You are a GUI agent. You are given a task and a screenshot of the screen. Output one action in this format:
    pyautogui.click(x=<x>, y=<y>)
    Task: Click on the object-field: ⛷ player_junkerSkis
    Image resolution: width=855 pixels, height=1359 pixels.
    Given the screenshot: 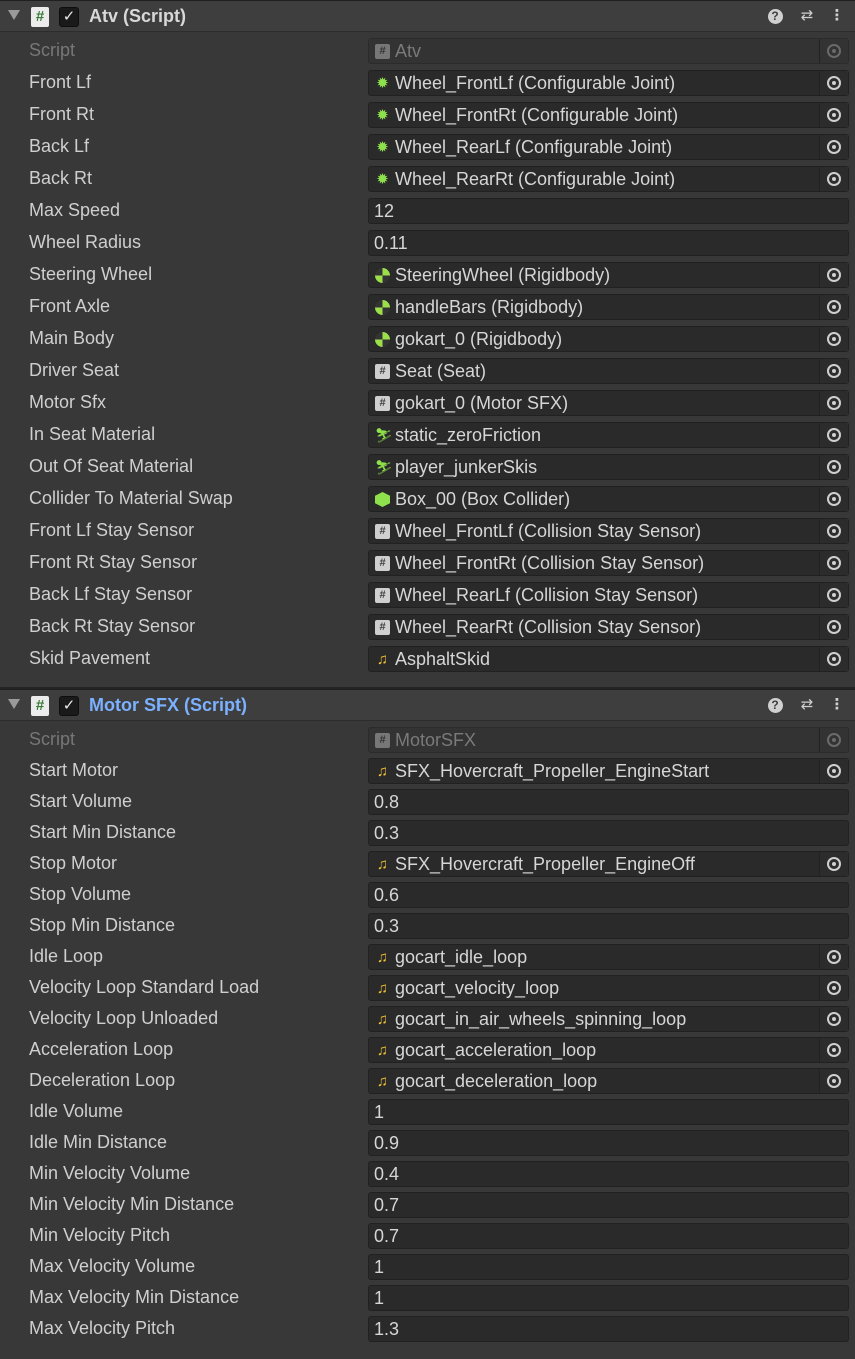 What is the action you would take?
    pyautogui.click(x=608, y=467)
    